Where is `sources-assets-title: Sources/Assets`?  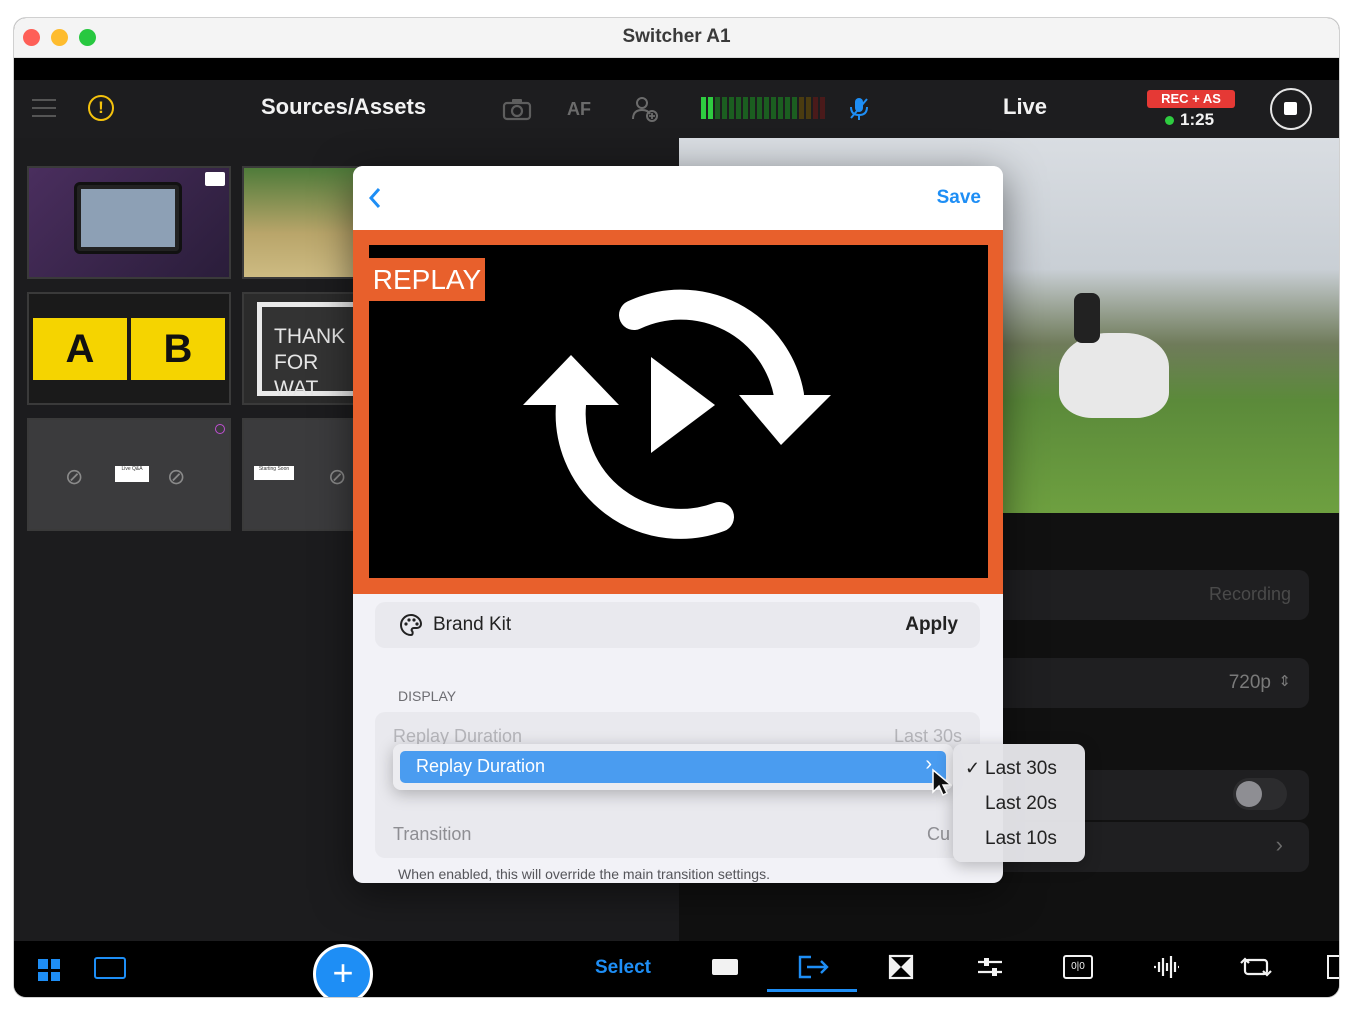
sources-assets-title: Sources/Assets is located at coordinates (344, 106).